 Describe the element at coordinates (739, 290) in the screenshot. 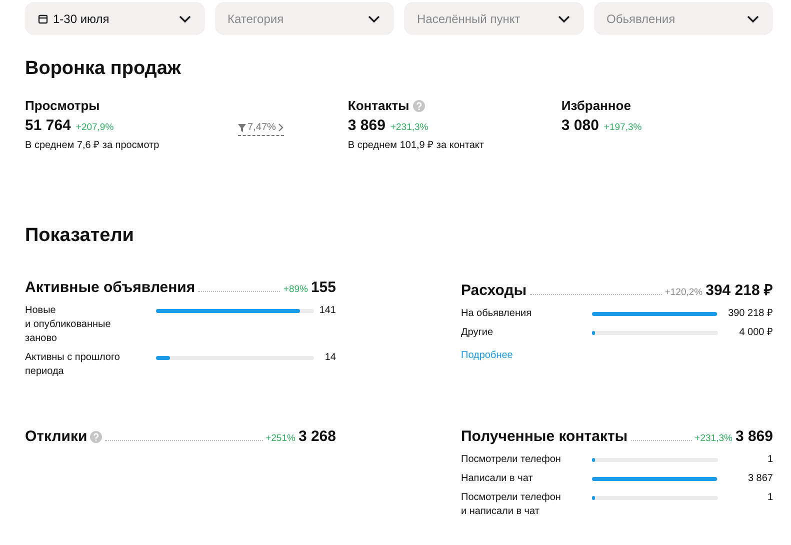

I see `metric-total: 394 218 ₽` at that location.